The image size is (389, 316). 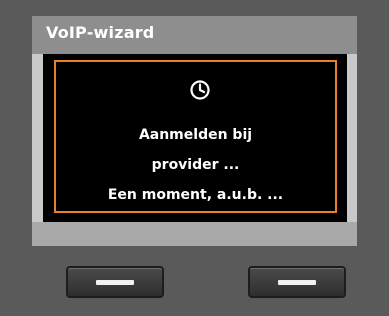 What do you see at coordinates (194, 234) in the screenshot?
I see `softkey-label-bar` at bounding box center [194, 234].